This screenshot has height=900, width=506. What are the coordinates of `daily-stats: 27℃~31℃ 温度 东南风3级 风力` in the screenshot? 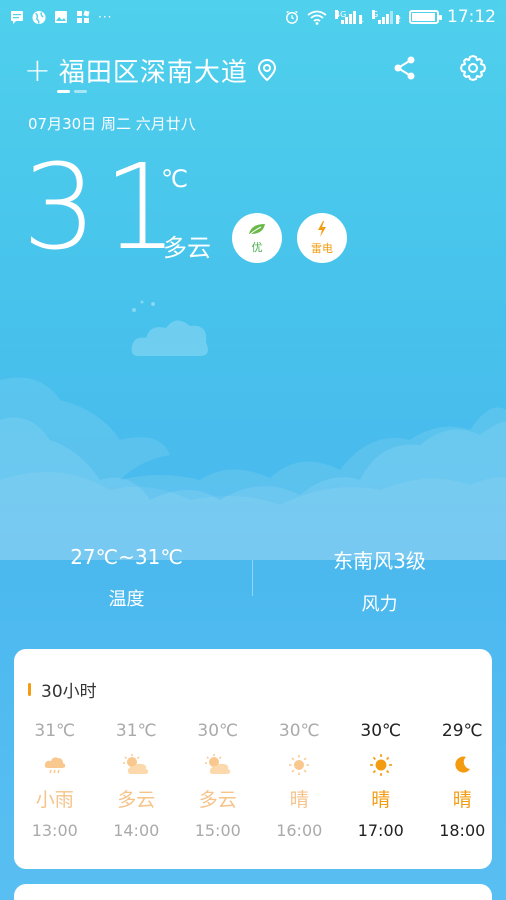 It's located at (253, 585).